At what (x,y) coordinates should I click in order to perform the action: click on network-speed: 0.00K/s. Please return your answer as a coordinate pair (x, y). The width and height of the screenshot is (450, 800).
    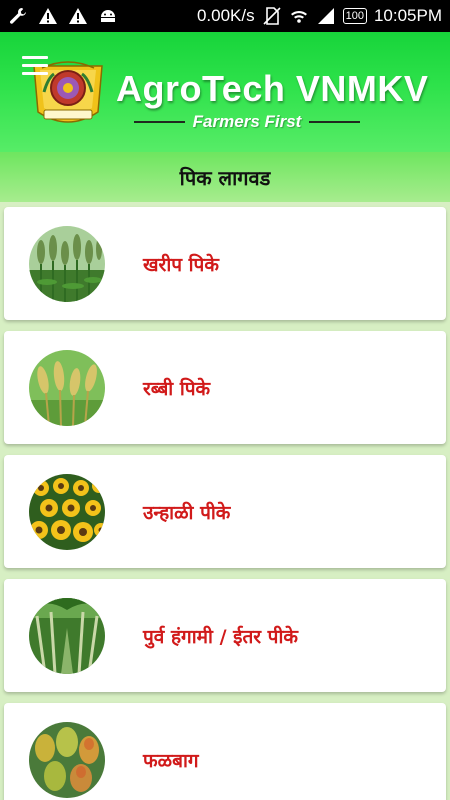
    Looking at the image, I should click on (225, 15).